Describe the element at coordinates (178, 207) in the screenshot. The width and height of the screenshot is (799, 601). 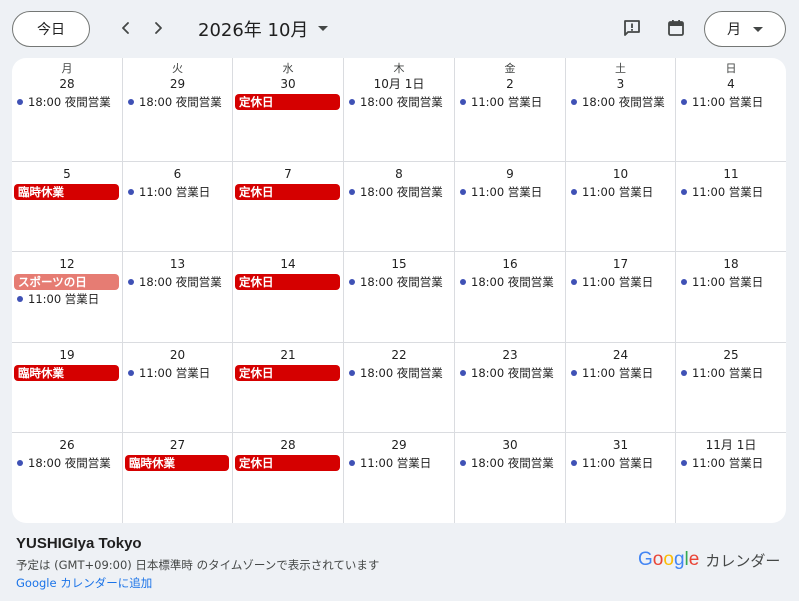
I see `day-cell: 6 11:00 営業日` at that location.